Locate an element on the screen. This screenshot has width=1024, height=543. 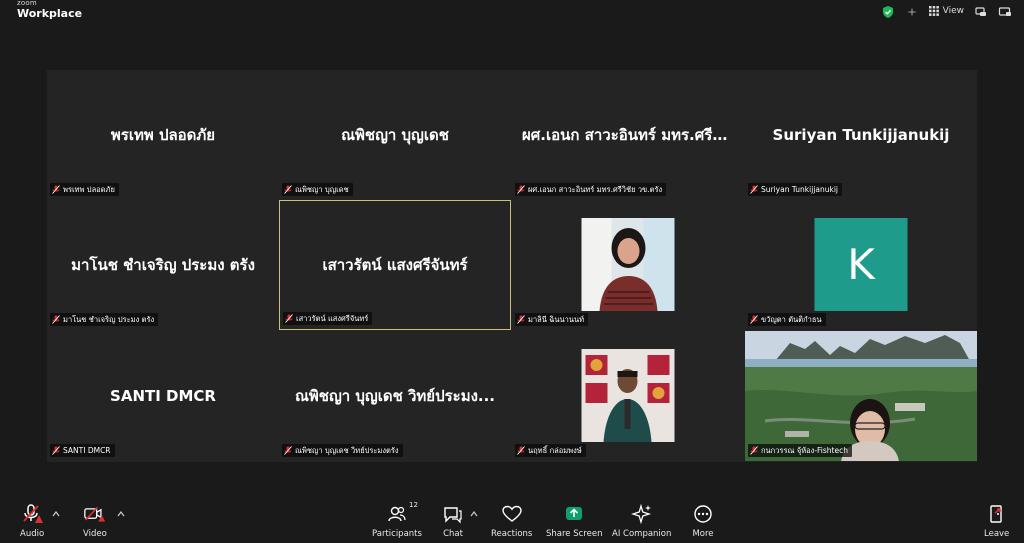
participant-label: ขวัญตา ตันติกำธน is located at coordinates (787, 319).